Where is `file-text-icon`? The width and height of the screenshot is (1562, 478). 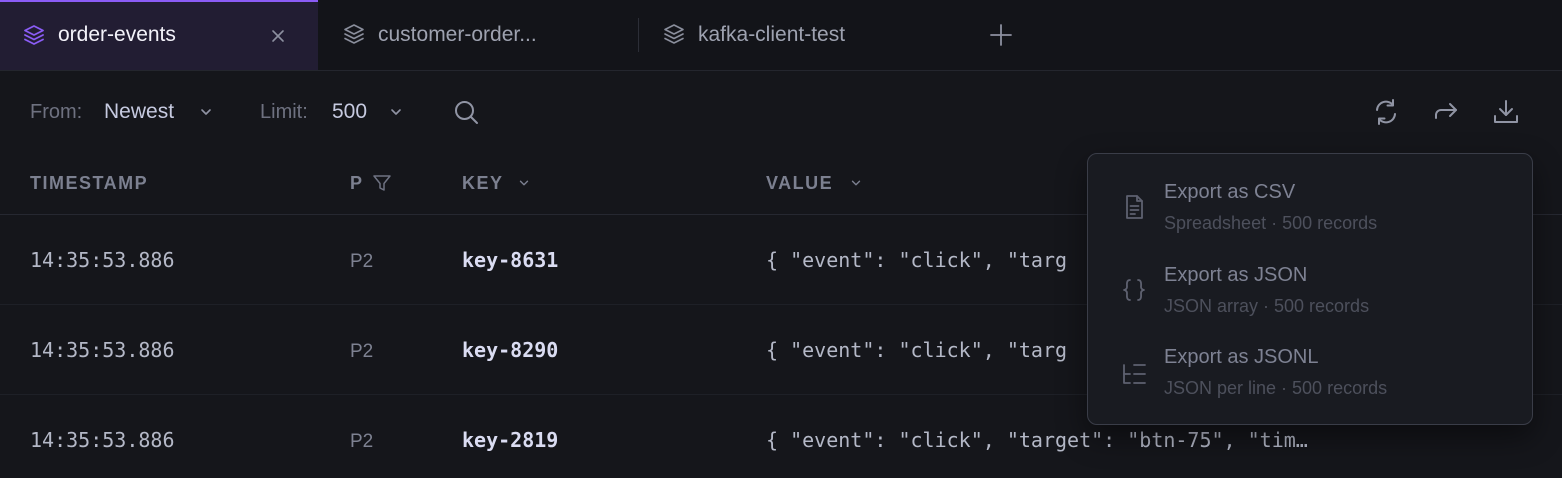 file-text-icon is located at coordinates (1134, 207).